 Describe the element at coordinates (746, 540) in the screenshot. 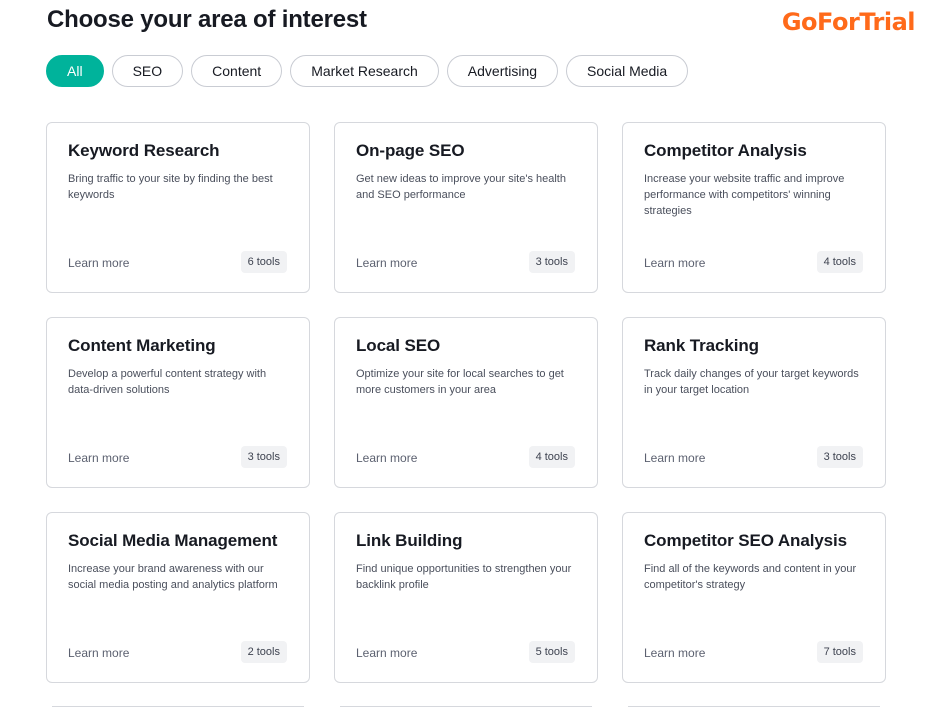

I see `card-title: Competitor SEO Analysis` at that location.